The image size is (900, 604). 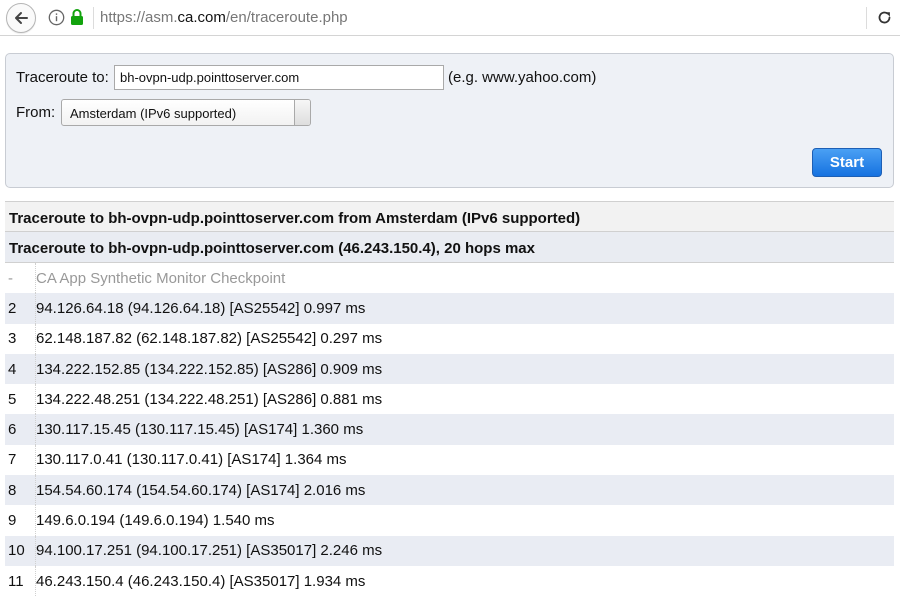 What do you see at coordinates (139, 17) in the screenshot?
I see `url-prefix: https://asm.` at bounding box center [139, 17].